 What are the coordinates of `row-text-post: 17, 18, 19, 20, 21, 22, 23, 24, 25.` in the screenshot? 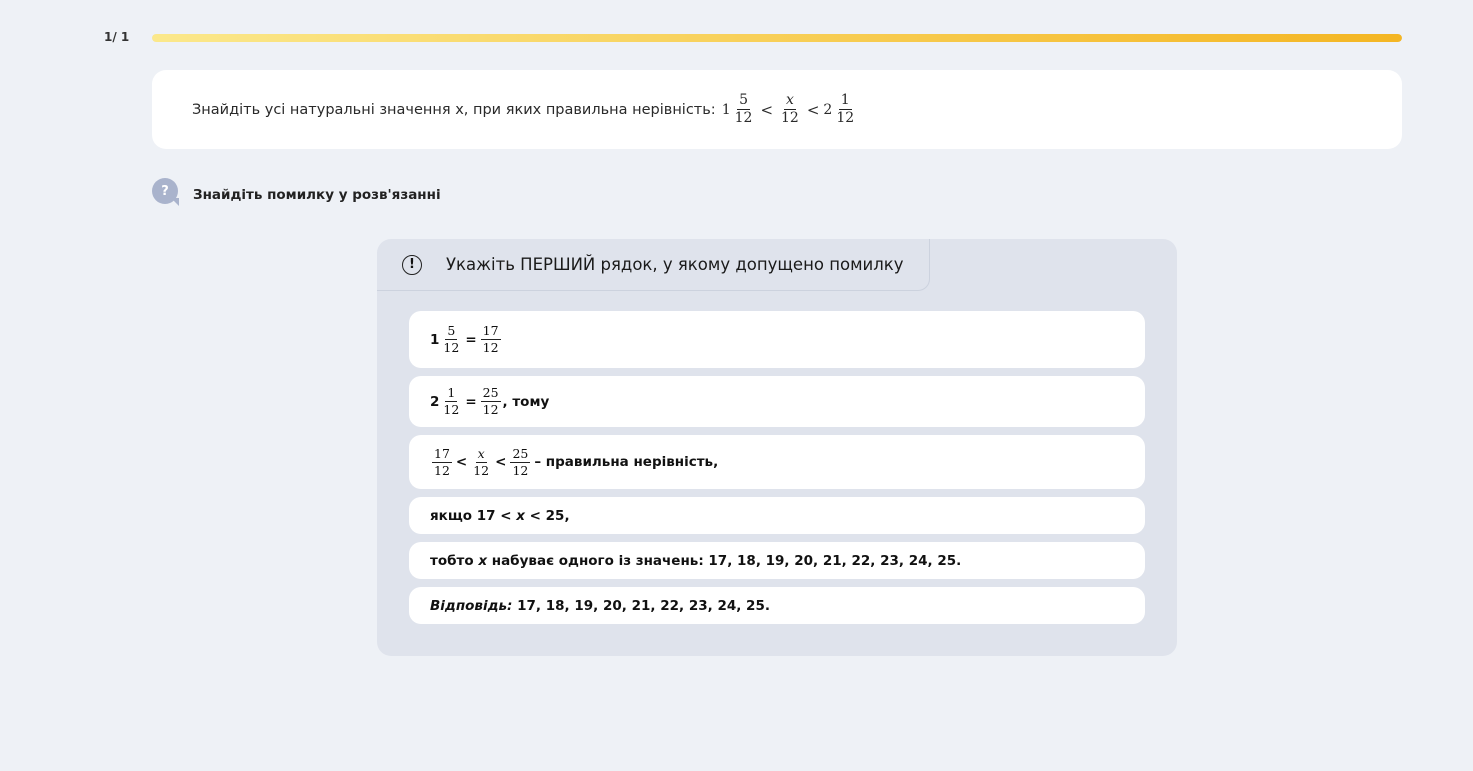 It's located at (643, 605).